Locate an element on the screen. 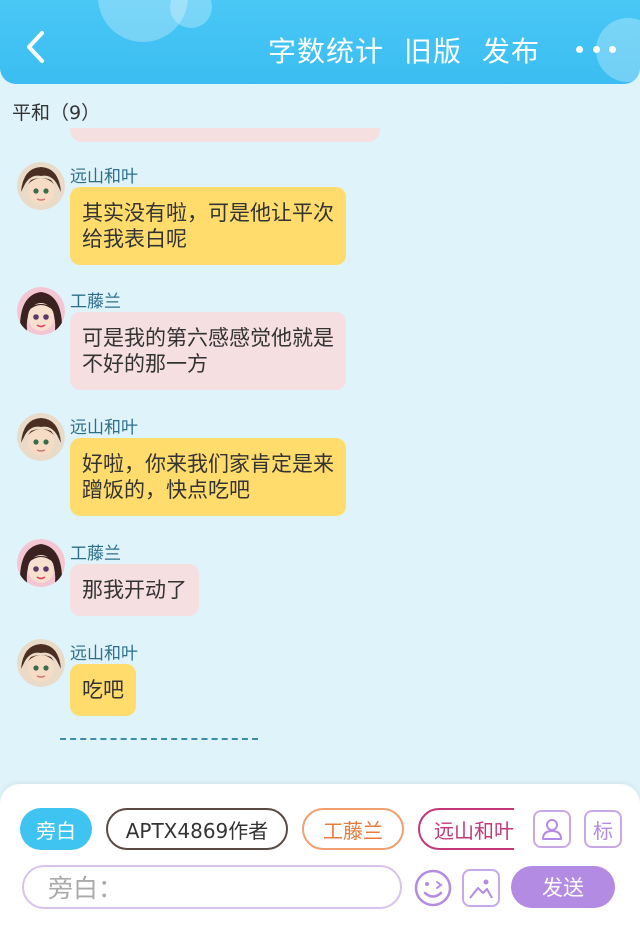 The image size is (640, 947). section-label: 平和（9） is located at coordinates (56, 113).